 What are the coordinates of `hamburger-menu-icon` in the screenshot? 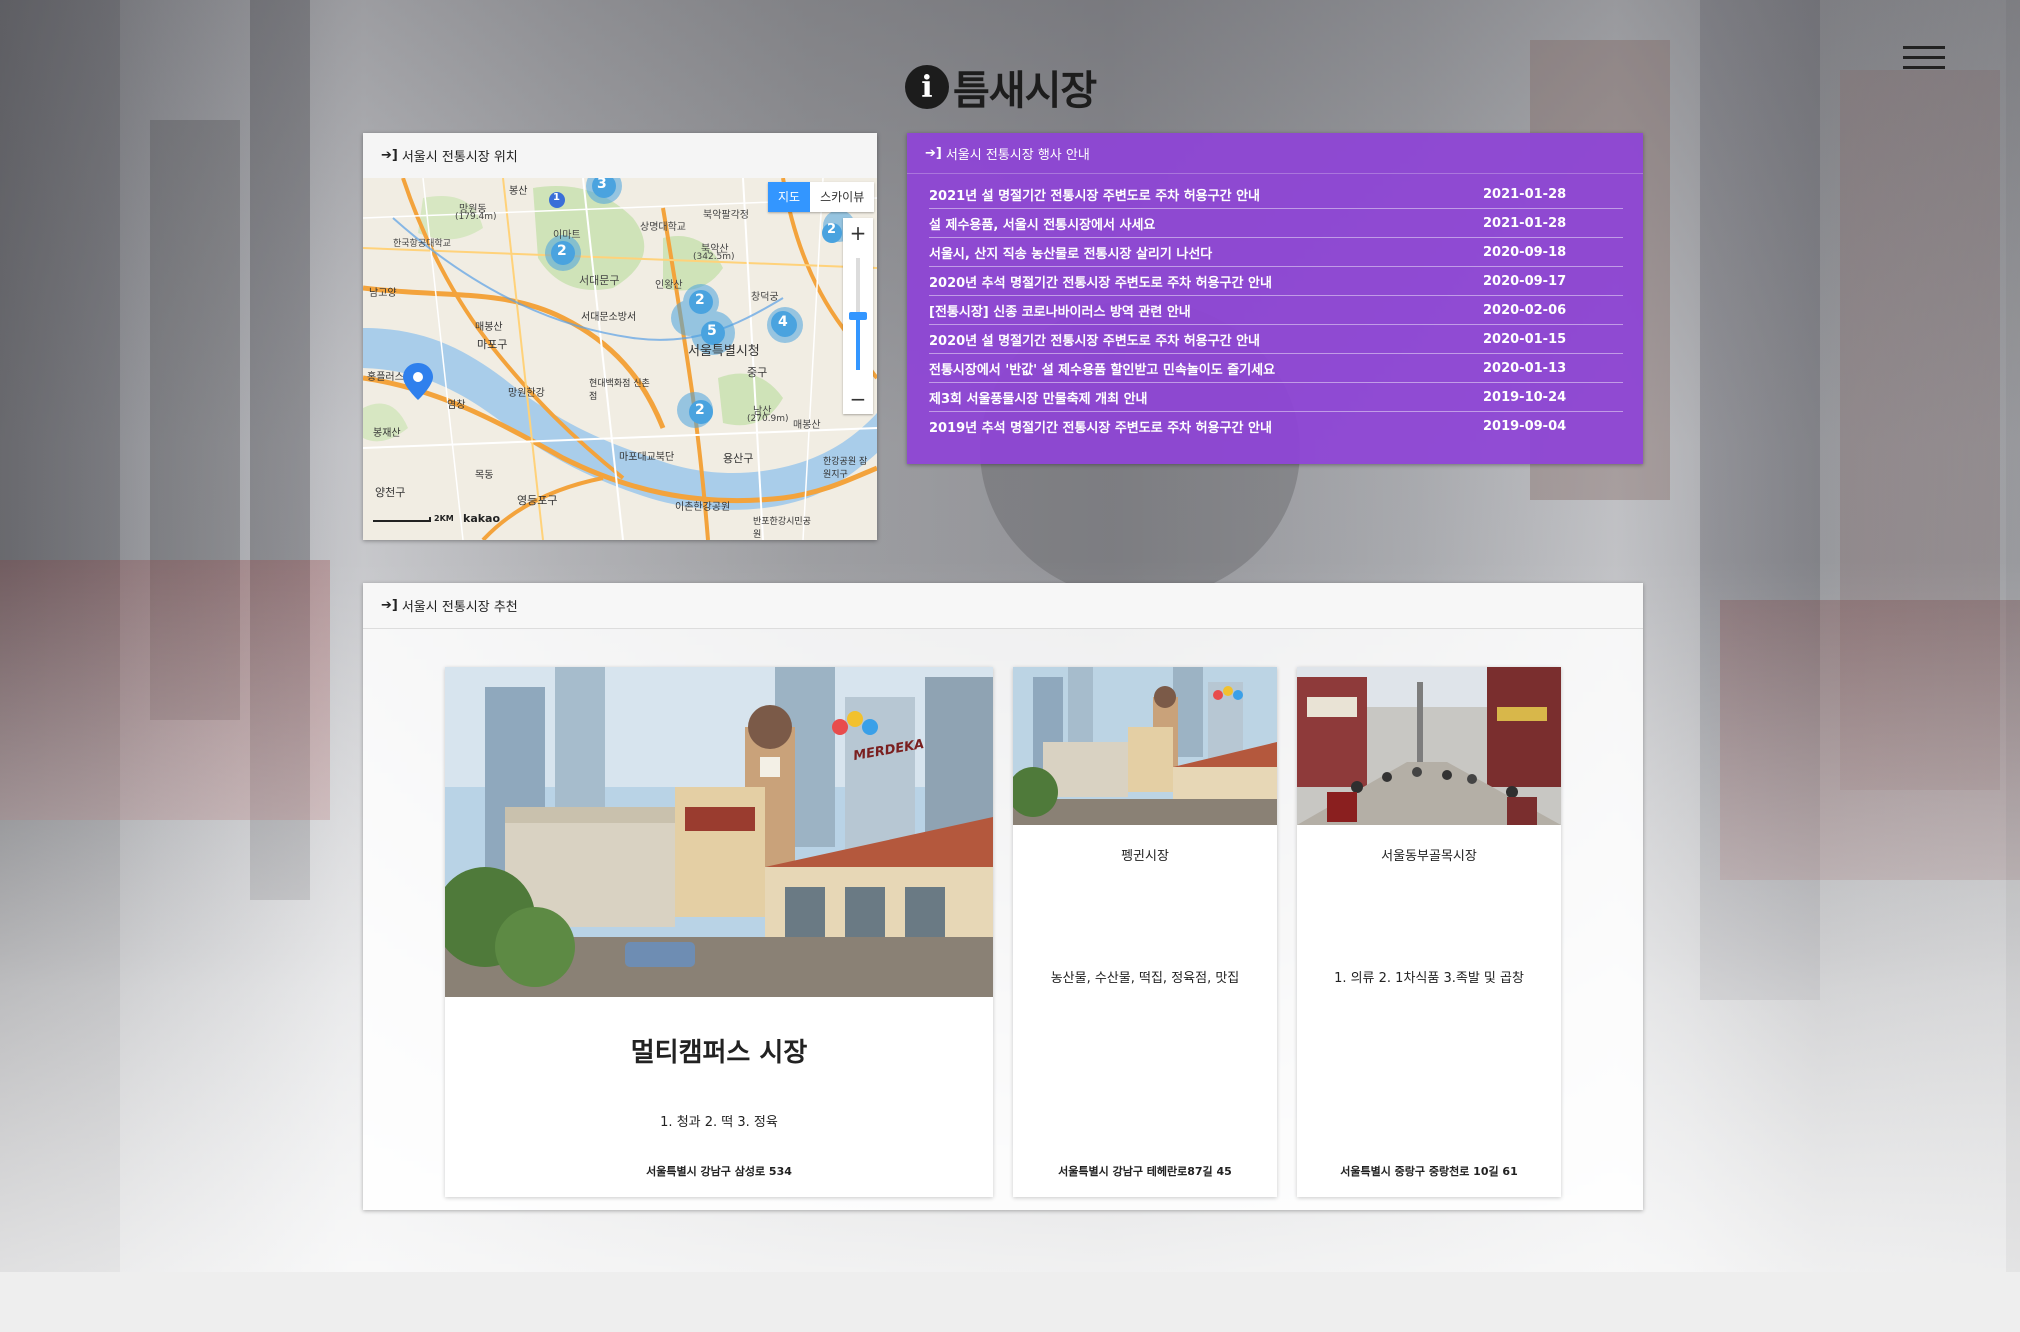 It's located at (1924, 59).